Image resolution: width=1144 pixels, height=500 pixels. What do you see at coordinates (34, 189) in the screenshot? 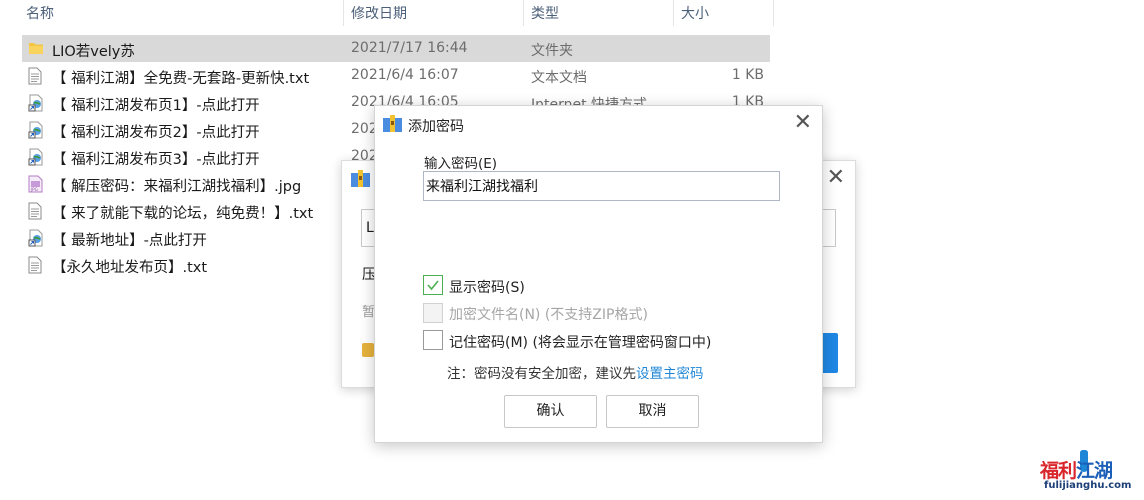
I see `svg-text: JPG` at bounding box center [34, 189].